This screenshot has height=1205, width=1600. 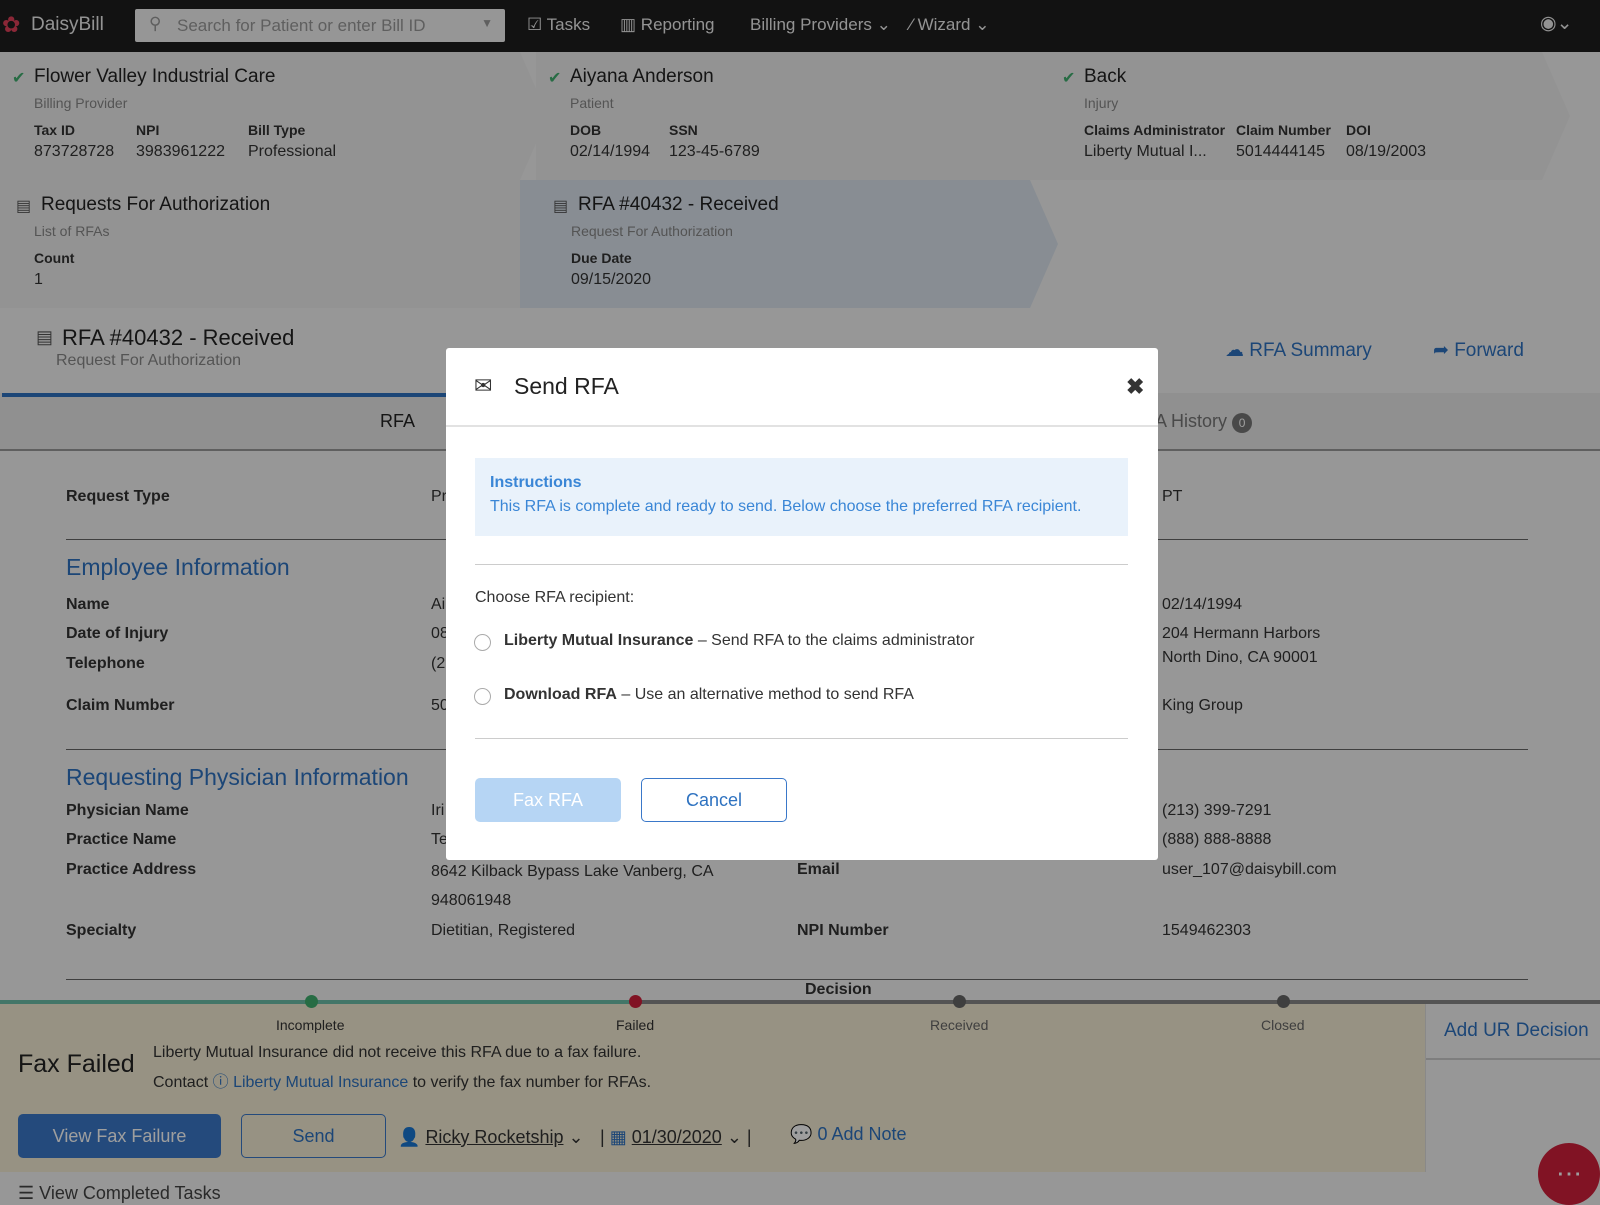 What do you see at coordinates (560, 694) in the screenshot?
I see `modal-options-1-name: Download RFA` at bounding box center [560, 694].